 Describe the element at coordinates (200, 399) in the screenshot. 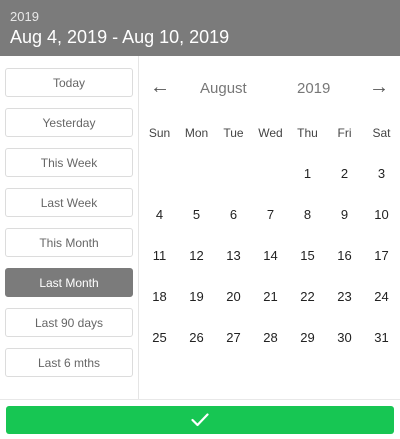

I see `footer-divider` at that location.